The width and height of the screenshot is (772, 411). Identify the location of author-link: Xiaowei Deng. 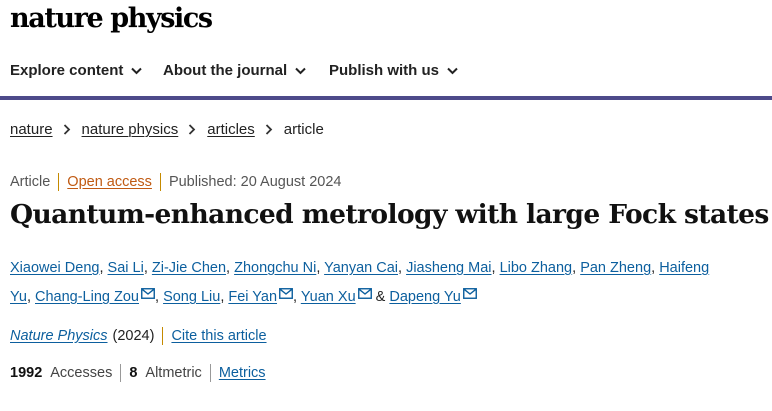
(54, 268).